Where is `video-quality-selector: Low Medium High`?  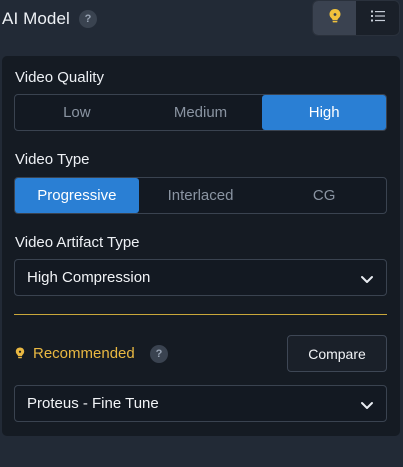
video-quality-selector: Low Medium High is located at coordinates (200, 112).